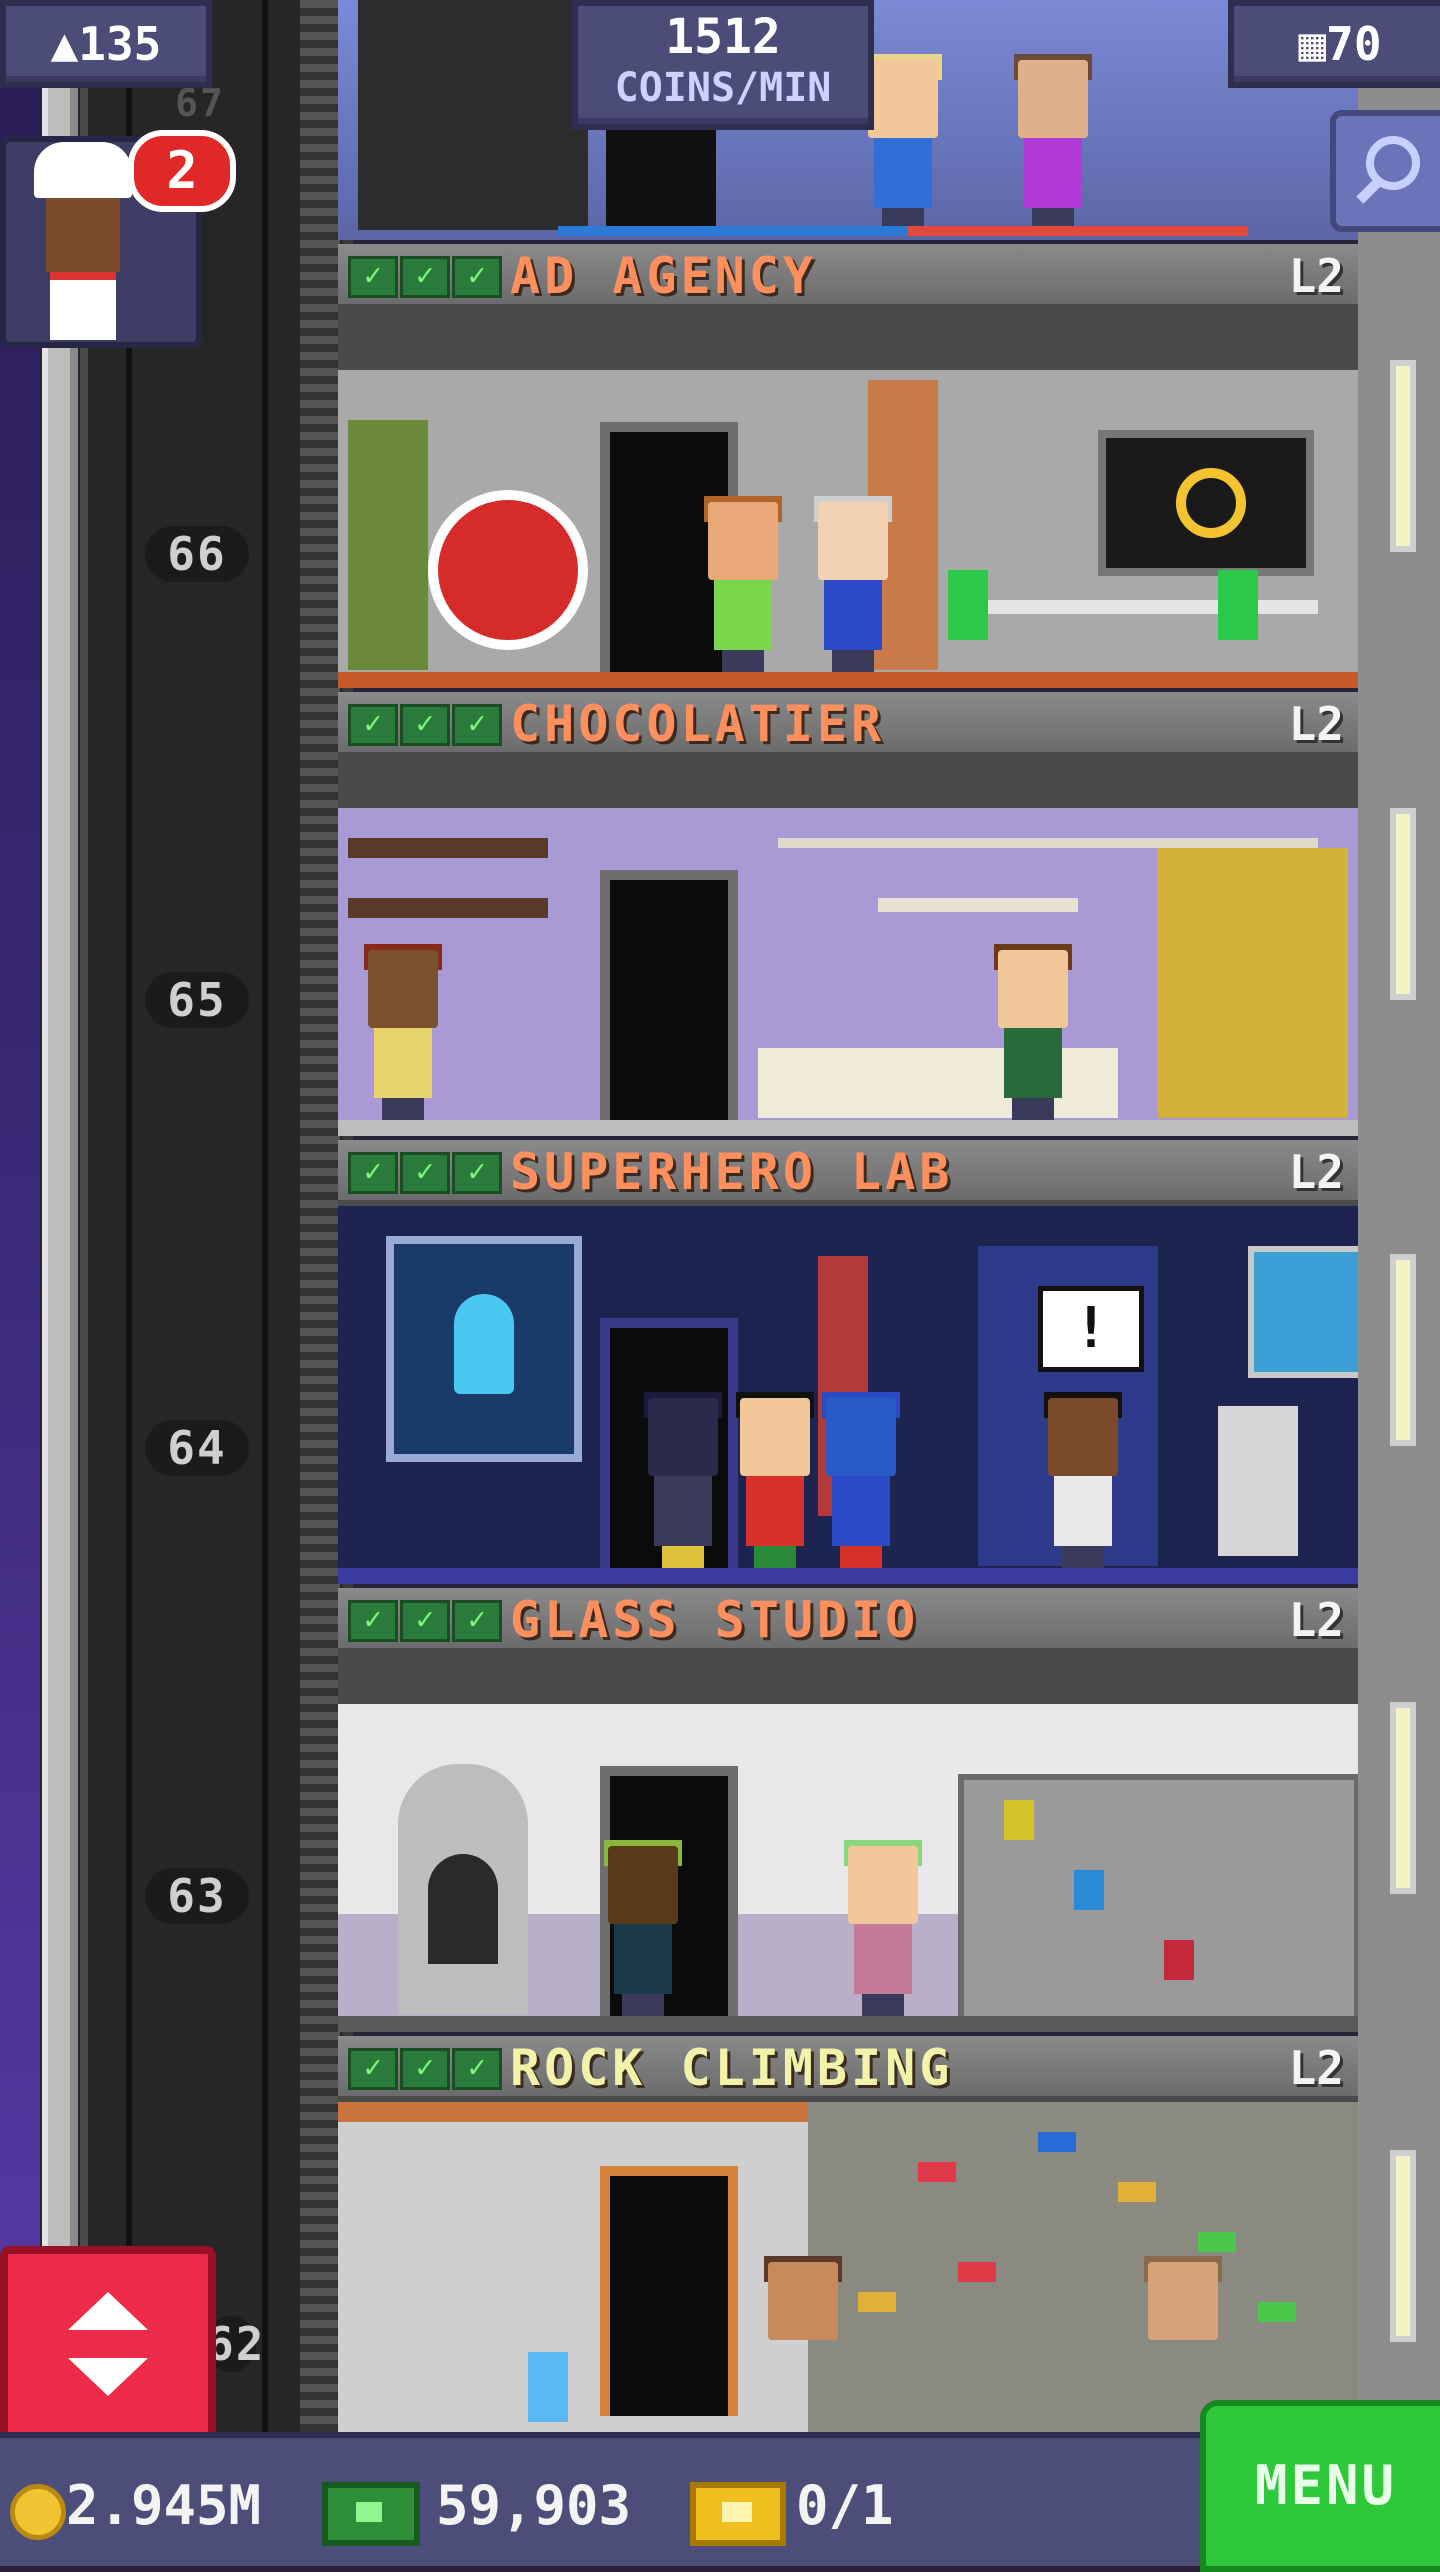 Image resolution: width=1440 pixels, height=2572 pixels. I want to click on floor-name: AD AGENCY, so click(663, 276).